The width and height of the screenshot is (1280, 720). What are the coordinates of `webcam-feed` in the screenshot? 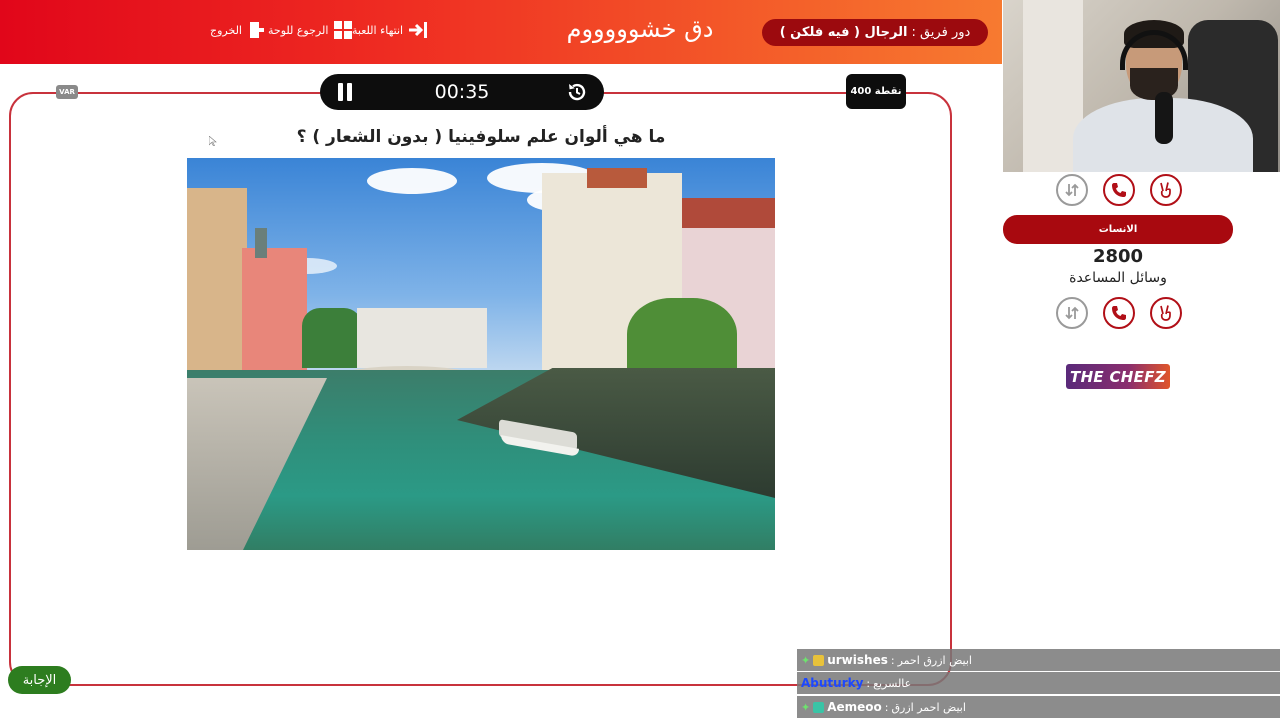 It's located at (1141, 86).